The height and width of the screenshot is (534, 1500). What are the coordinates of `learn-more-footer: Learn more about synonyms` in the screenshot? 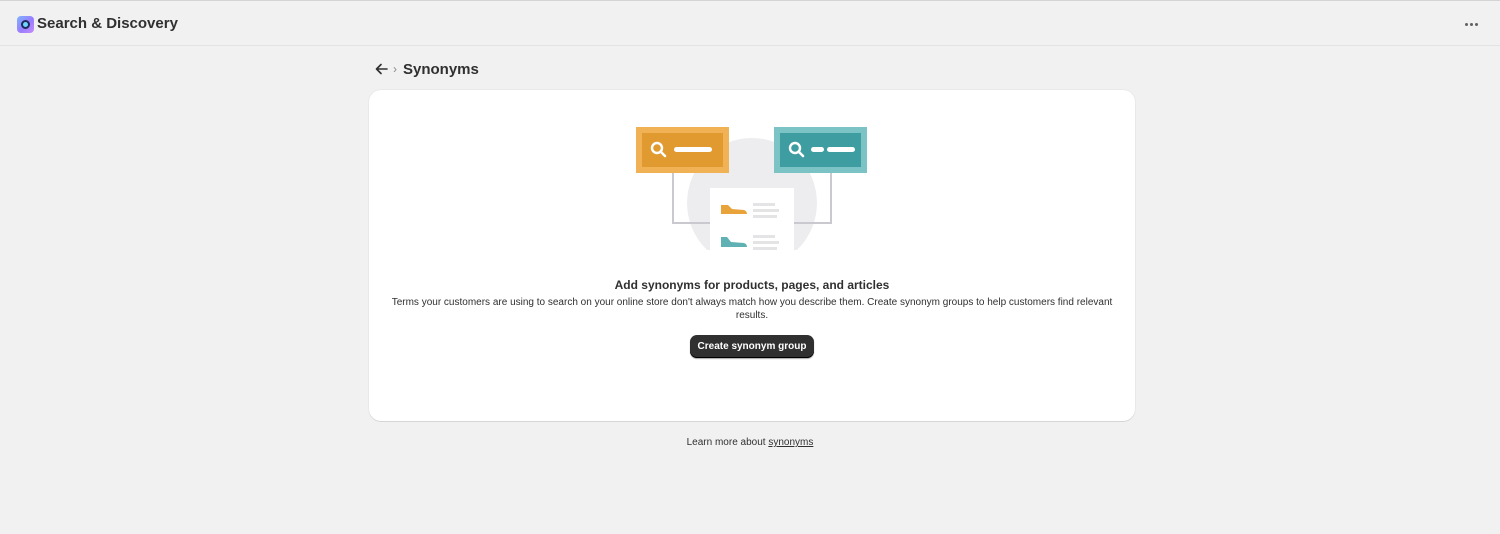 It's located at (750, 442).